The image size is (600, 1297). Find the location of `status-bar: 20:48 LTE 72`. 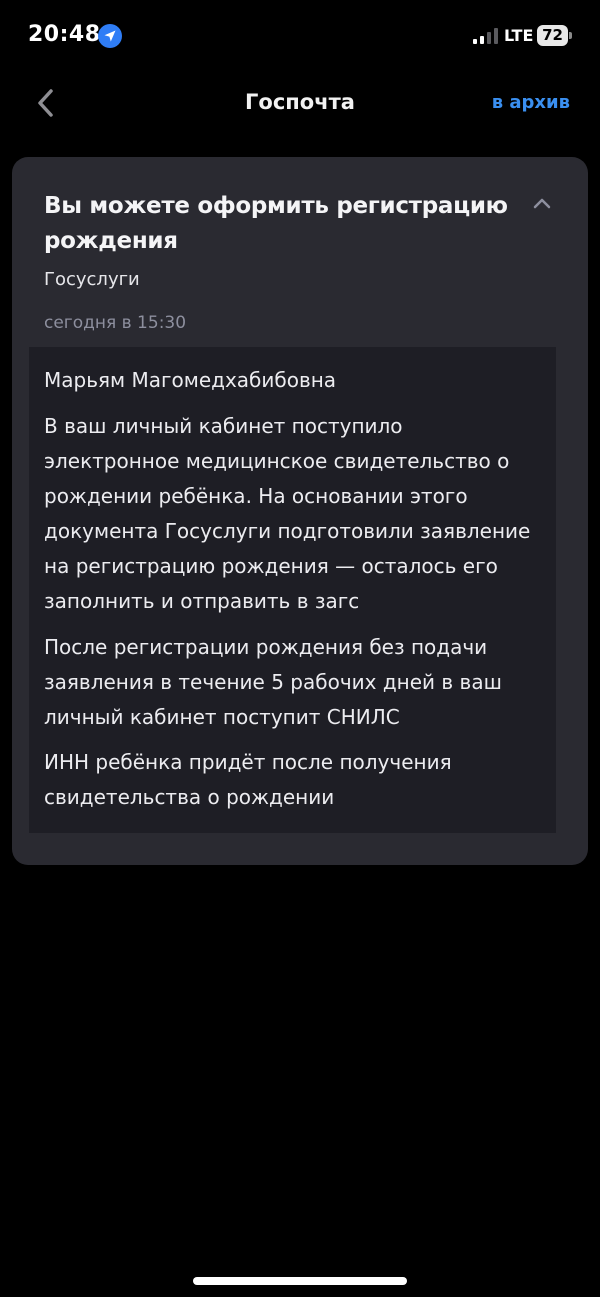

status-bar: 20:48 LTE 72 is located at coordinates (300, 36).